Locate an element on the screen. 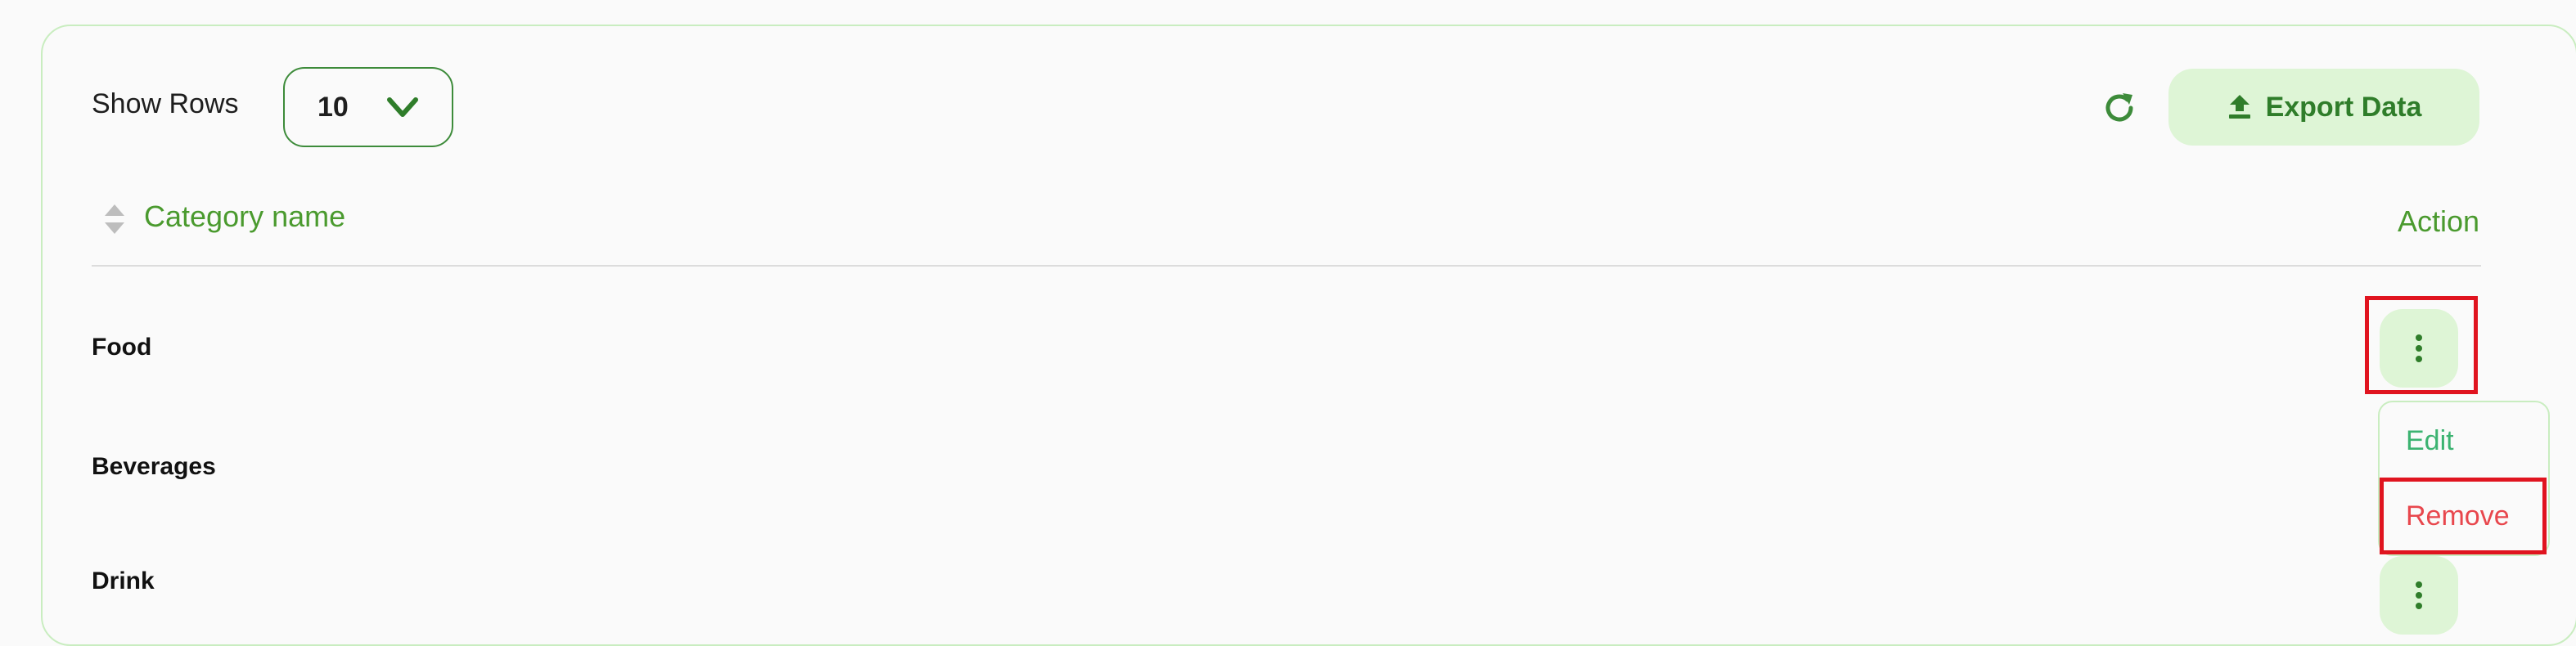 The height and width of the screenshot is (646, 2576). column-header-action: Action is located at coordinates (2438, 221).